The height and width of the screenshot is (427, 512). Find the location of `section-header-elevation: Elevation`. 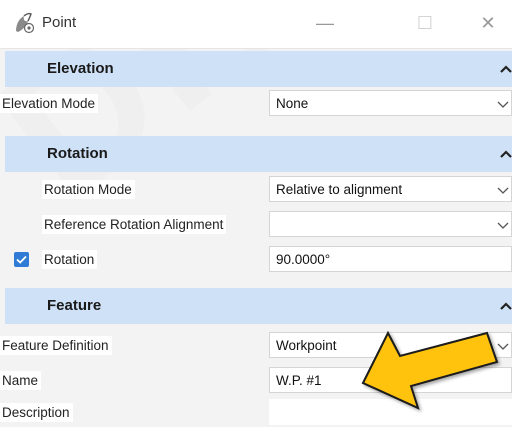

section-header-elevation: Elevation is located at coordinates (258, 69).